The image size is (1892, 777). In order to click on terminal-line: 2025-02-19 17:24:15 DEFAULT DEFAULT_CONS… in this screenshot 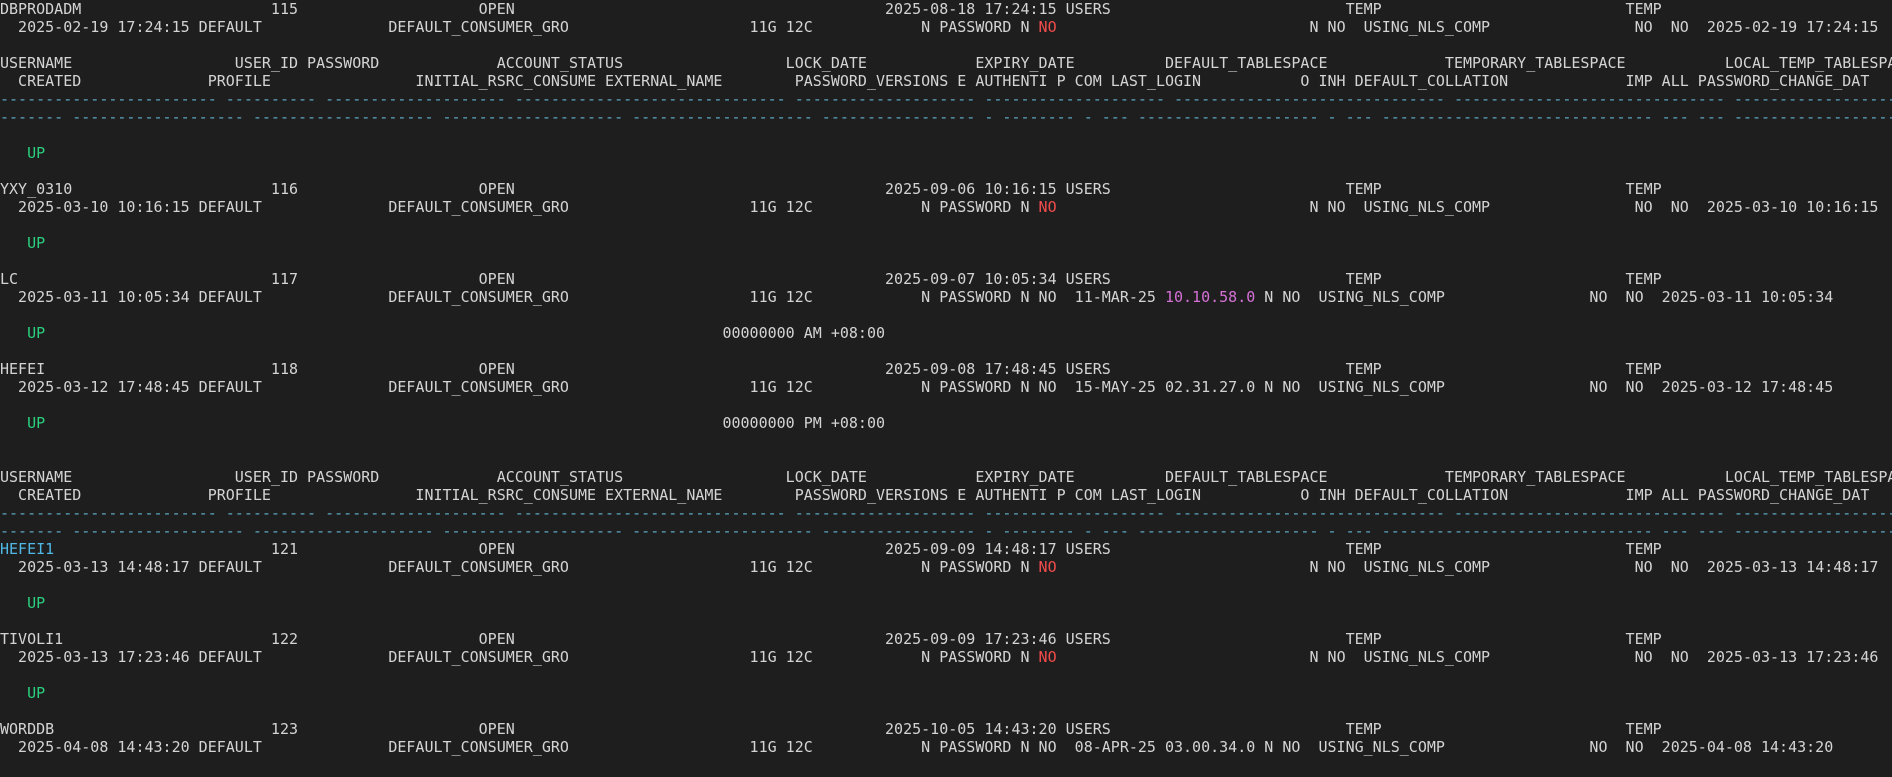, I will do `click(946, 27)`.